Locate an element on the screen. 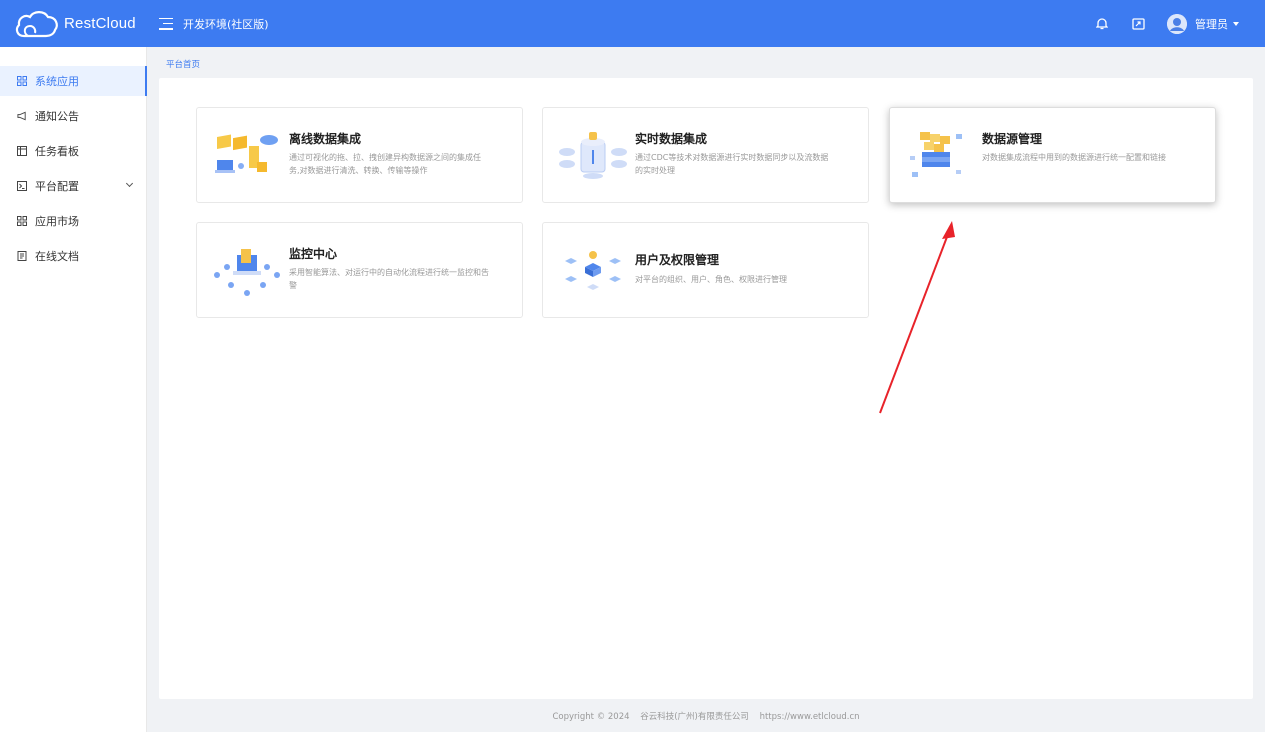 This screenshot has width=1265, height=732. etl-illustration-icon is located at coordinates (246, 153).